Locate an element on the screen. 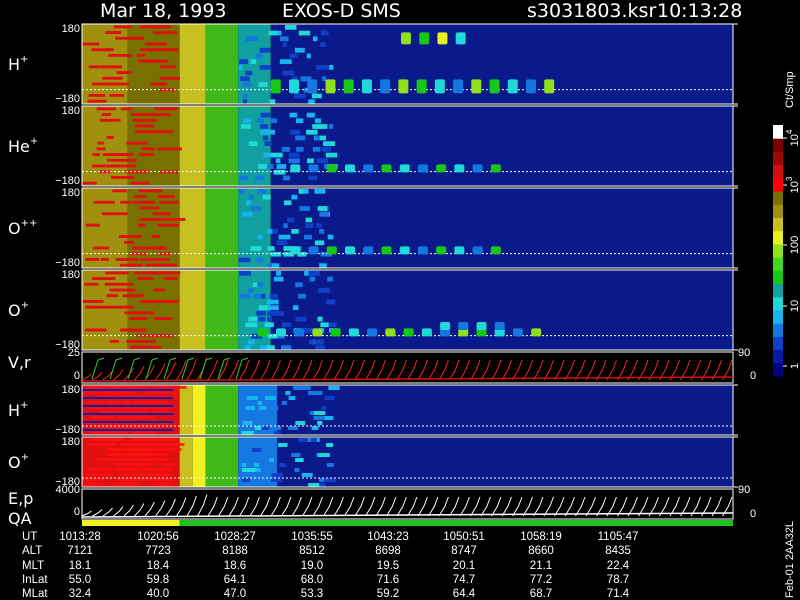 Image resolution: width=800 pixels, height=600 pixels. table-cell: 1105:47 is located at coordinates (618, 537).